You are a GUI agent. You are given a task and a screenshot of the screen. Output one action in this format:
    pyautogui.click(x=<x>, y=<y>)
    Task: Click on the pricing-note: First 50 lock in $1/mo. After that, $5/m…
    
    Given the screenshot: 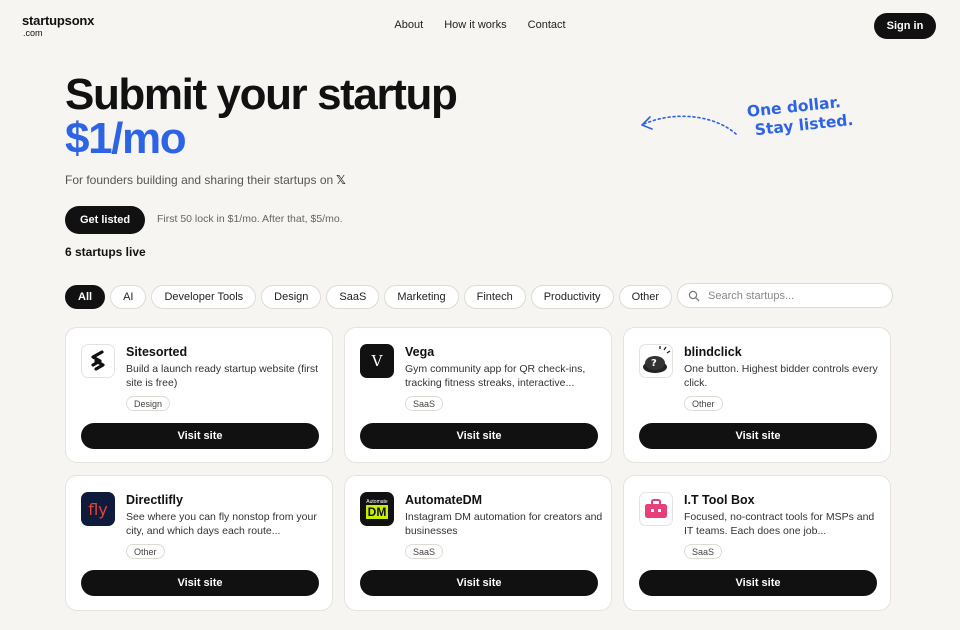 What is the action you would take?
    pyautogui.click(x=250, y=219)
    